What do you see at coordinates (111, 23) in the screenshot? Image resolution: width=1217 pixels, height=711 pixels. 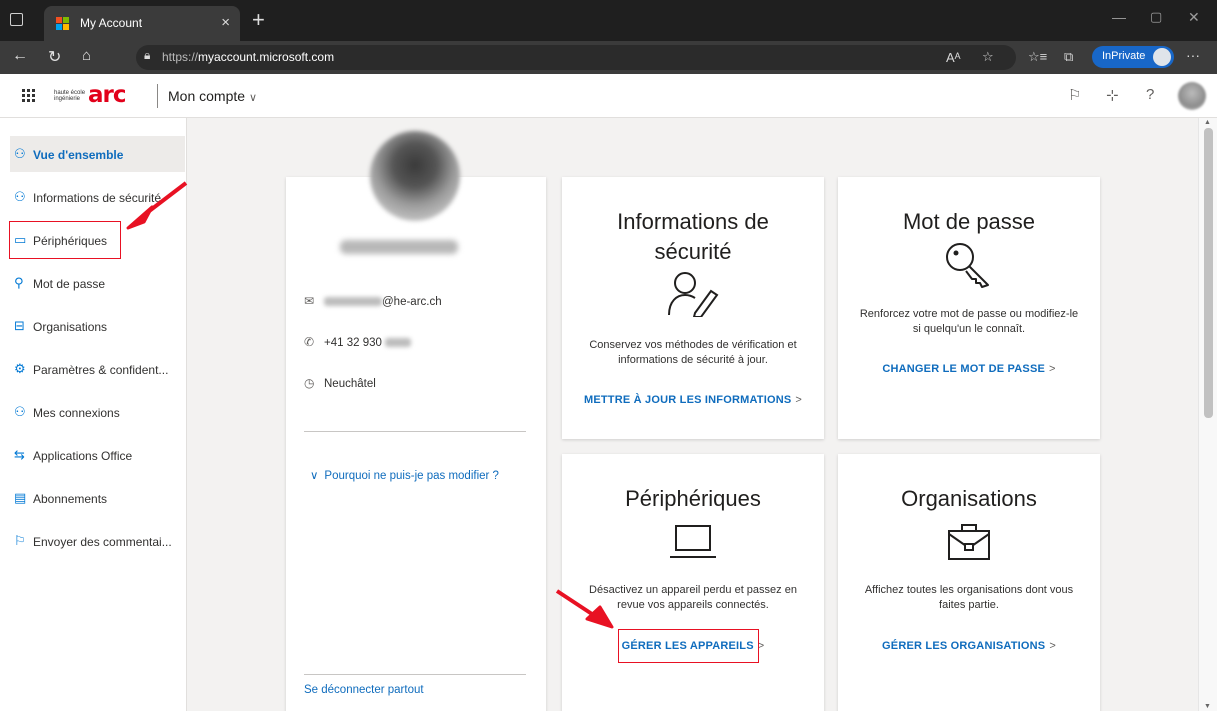 I see `tab-title: My Account` at bounding box center [111, 23].